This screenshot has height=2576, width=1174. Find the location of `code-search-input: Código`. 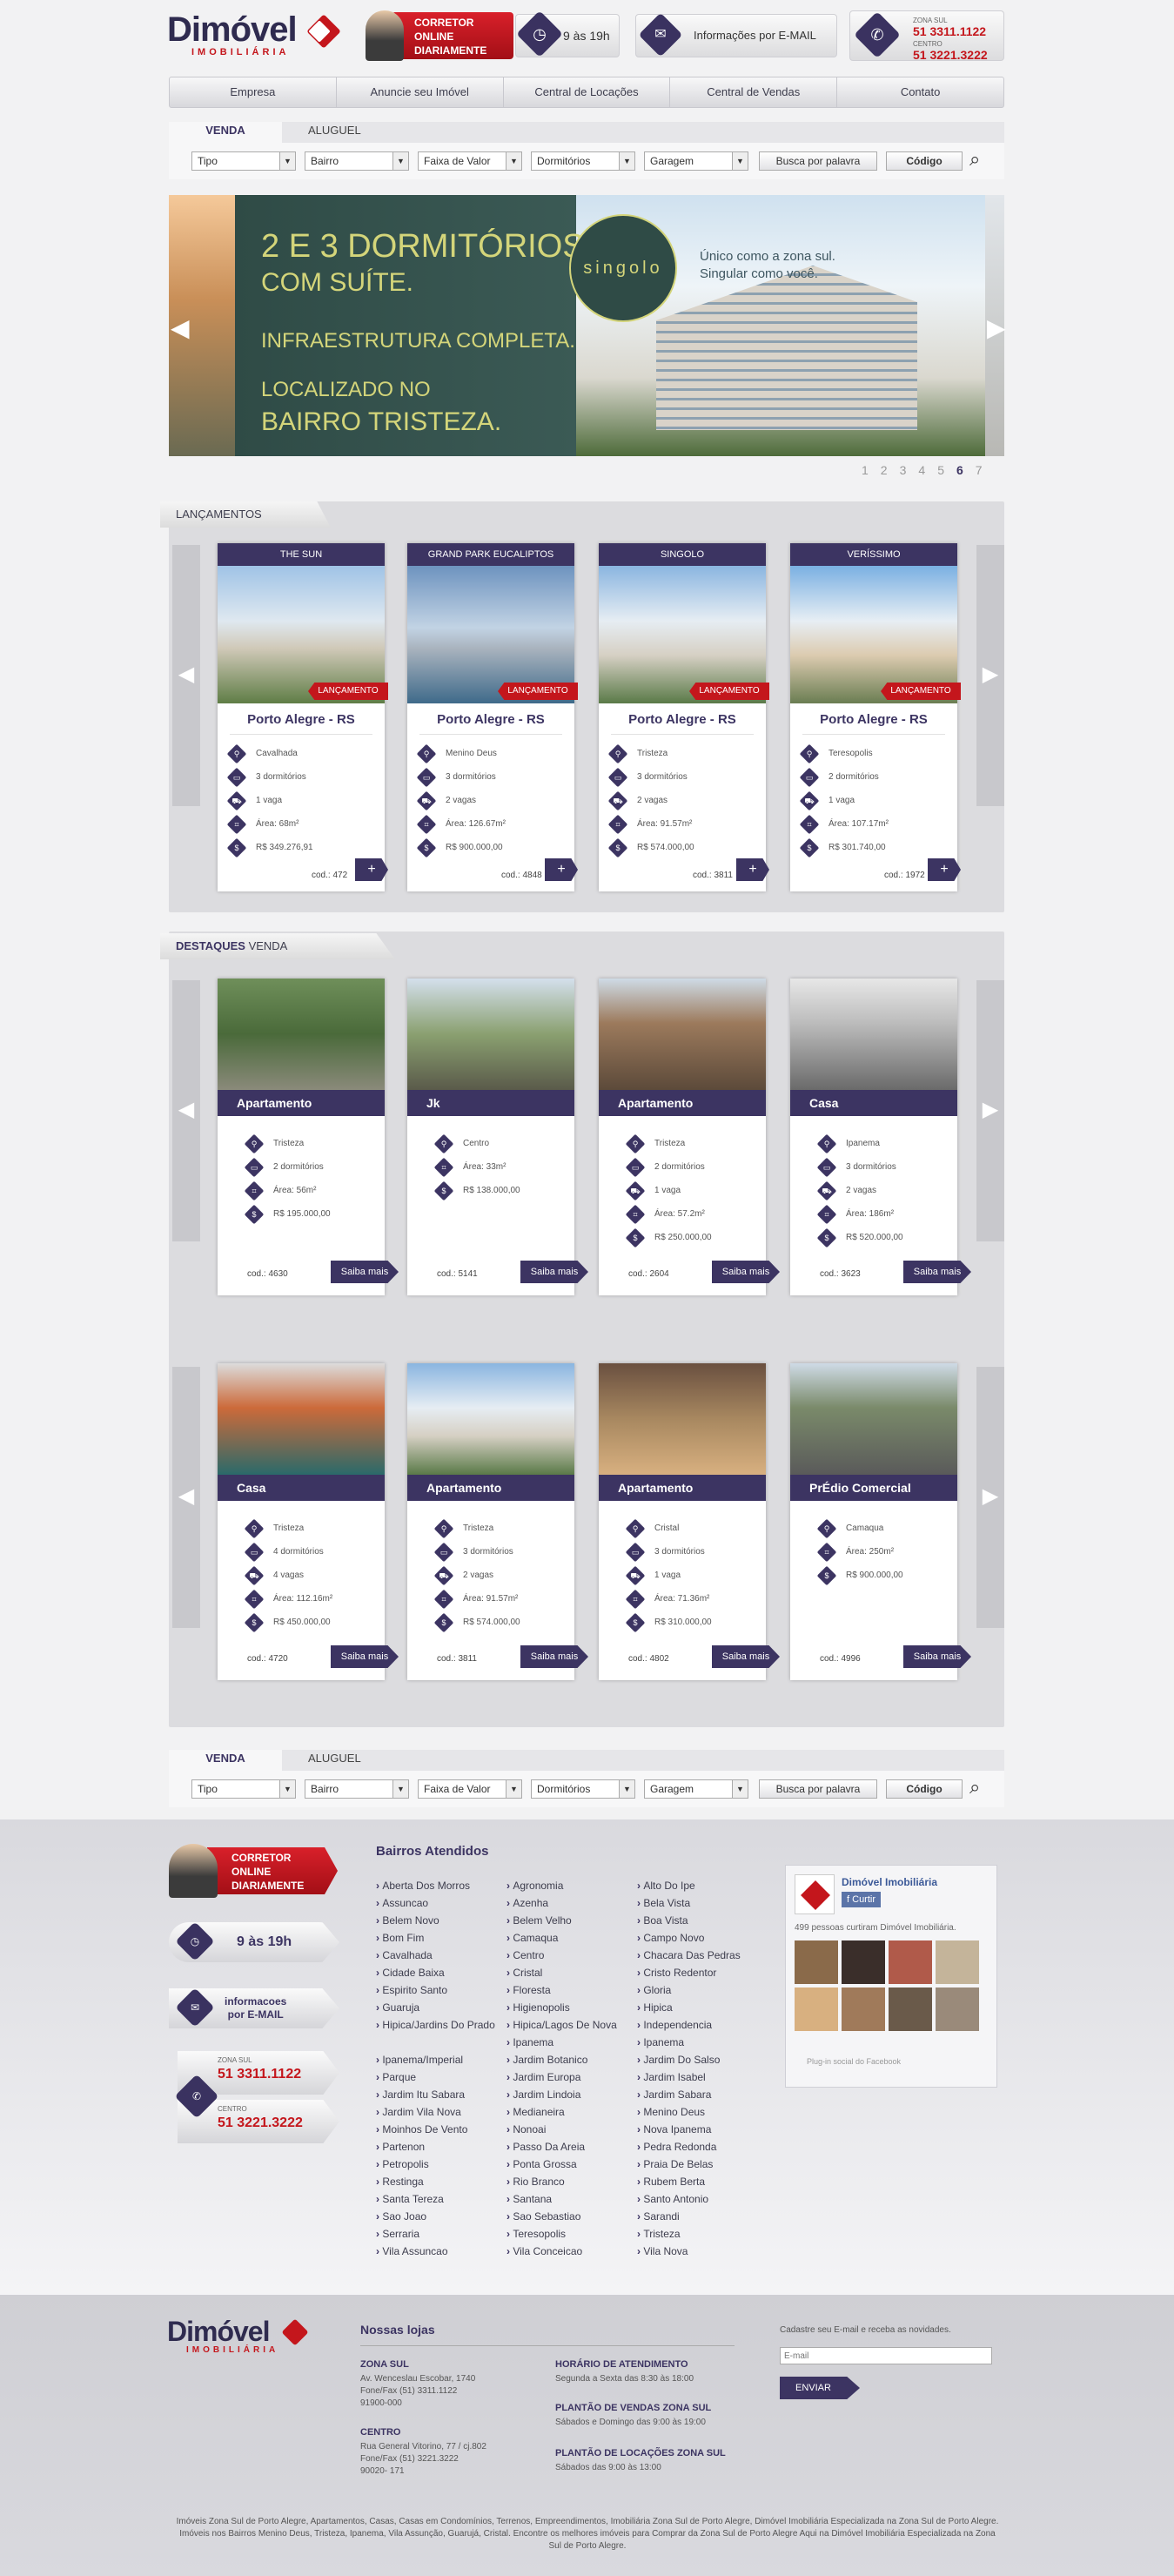

code-search-input: Código is located at coordinates (924, 161).